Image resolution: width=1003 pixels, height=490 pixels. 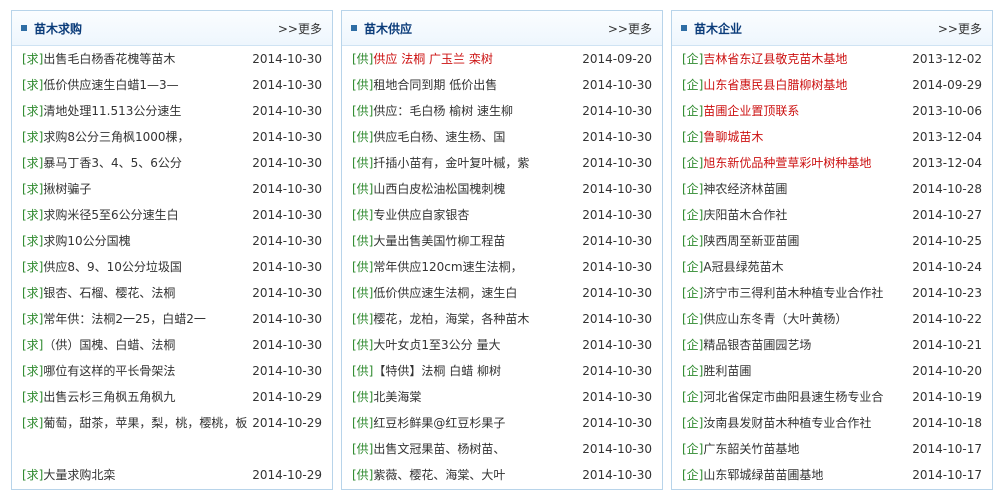 I want to click on item-link: [求]求购8公分三角枫1000棵，, so click(x=136, y=137).